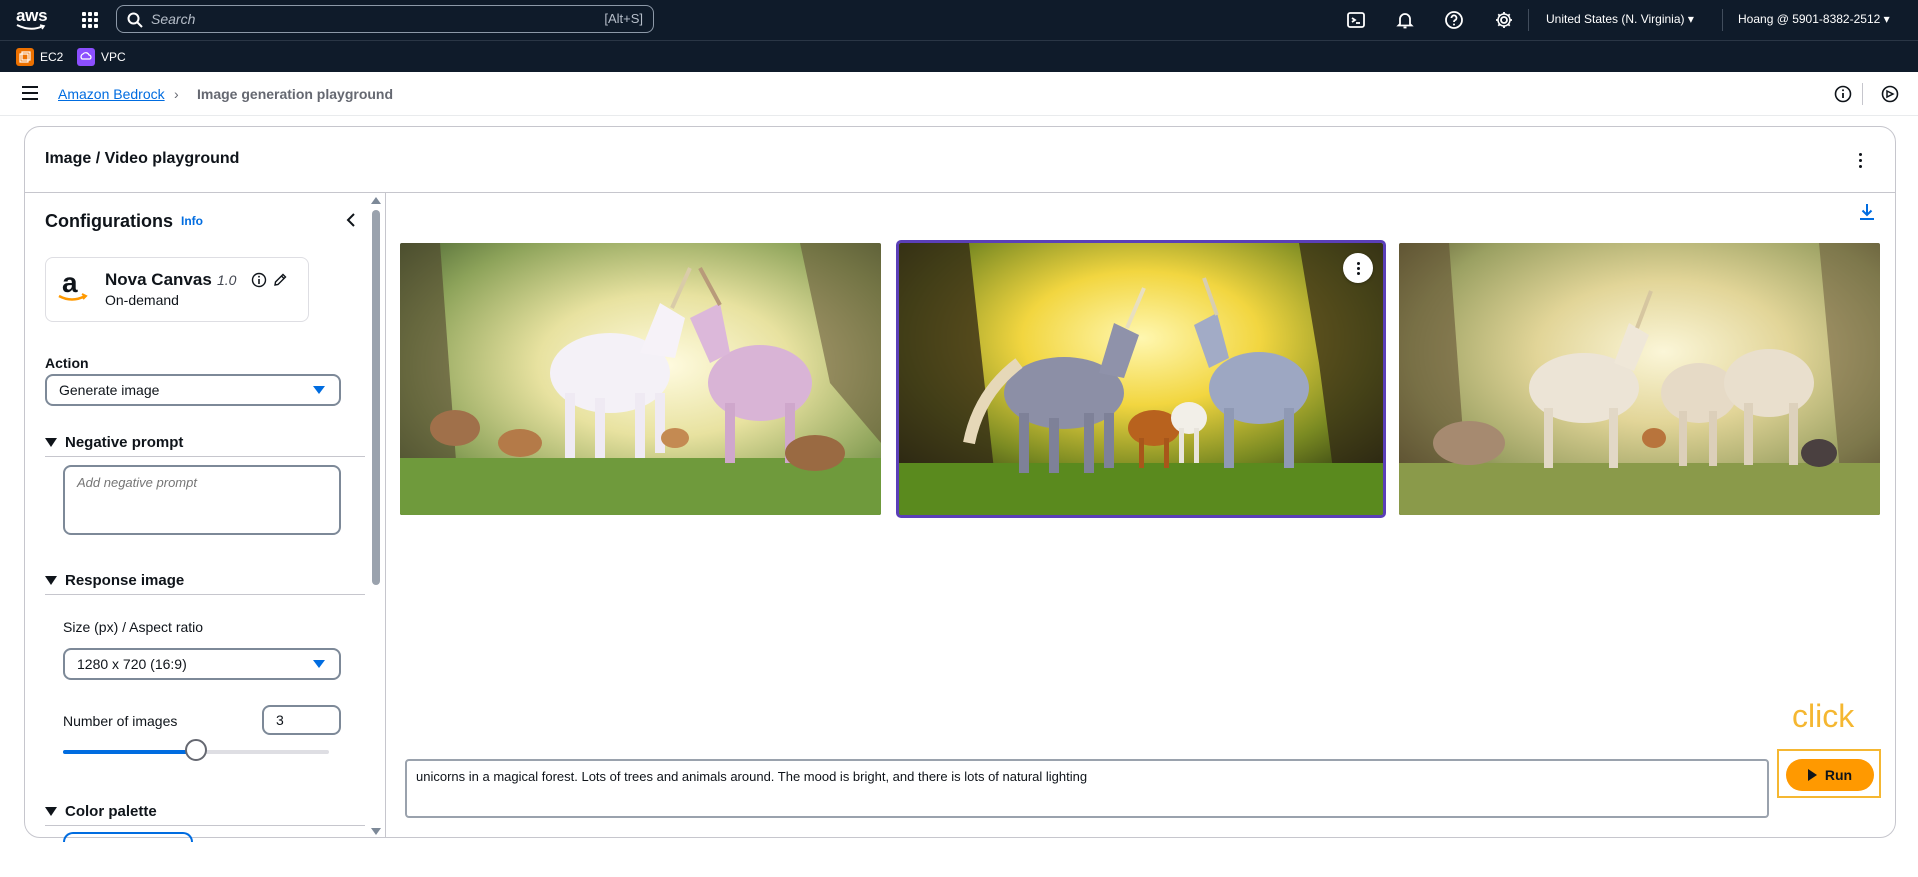 The height and width of the screenshot is (877, 1918). I want to click on slider-handle, so click(196, 750).